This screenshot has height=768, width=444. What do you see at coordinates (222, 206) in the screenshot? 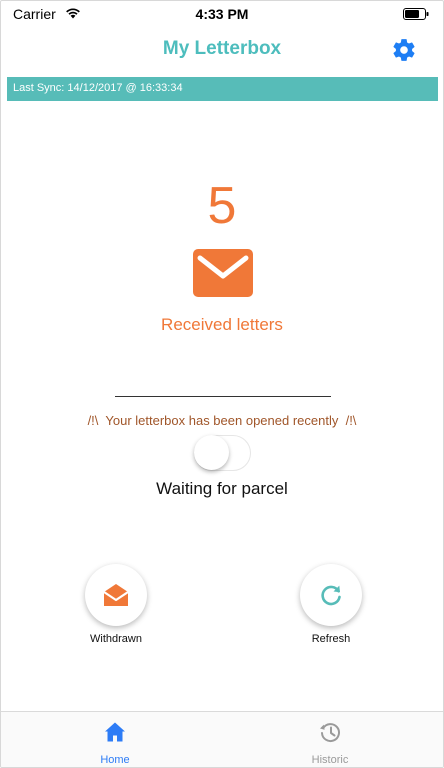
I see `letter-count: 5` at bounding box center [222, 206].